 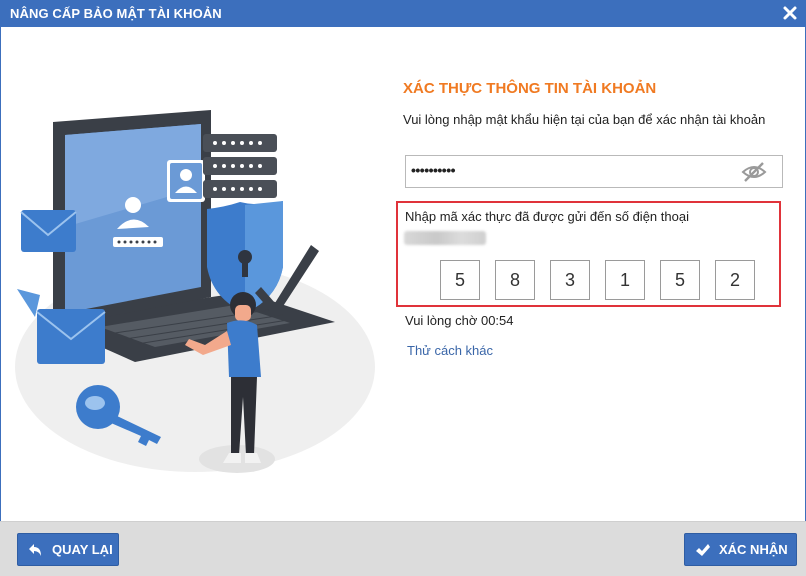 What do you see at coordinates (754, 172) in the screenshot?
I see `eye-slash-icon` at bounding box center [754, 172].